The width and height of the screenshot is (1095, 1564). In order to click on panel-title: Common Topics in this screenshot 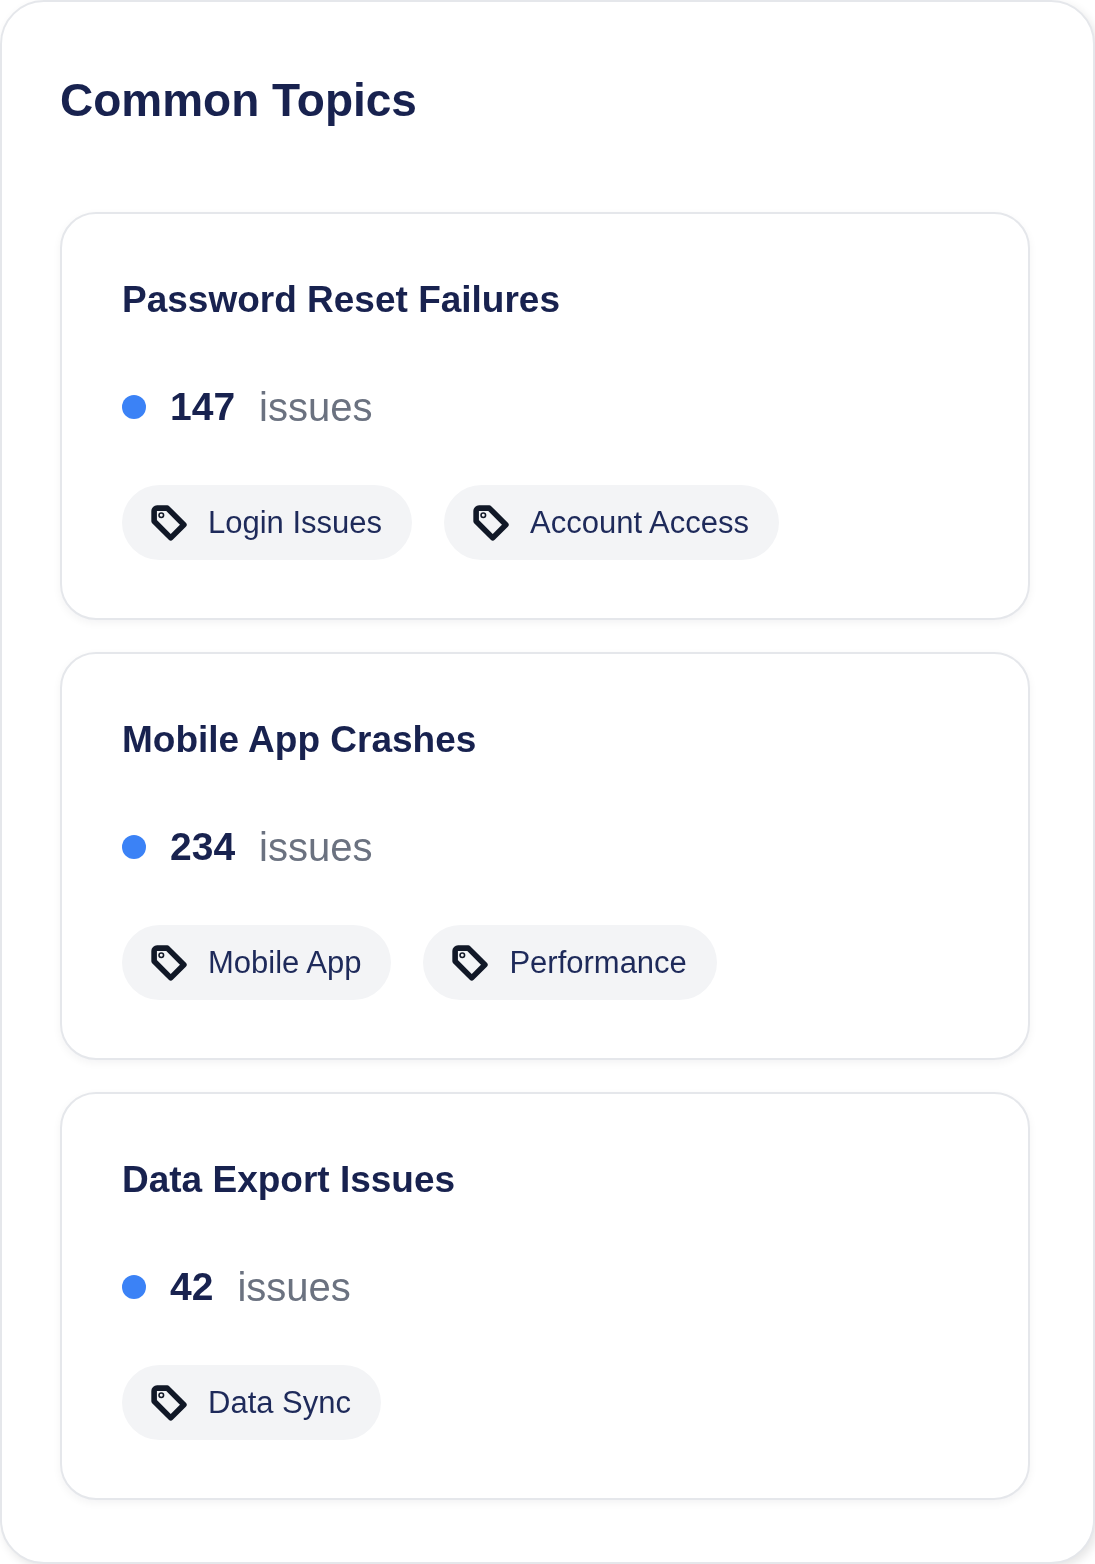, I will do `click(239, 100)`.